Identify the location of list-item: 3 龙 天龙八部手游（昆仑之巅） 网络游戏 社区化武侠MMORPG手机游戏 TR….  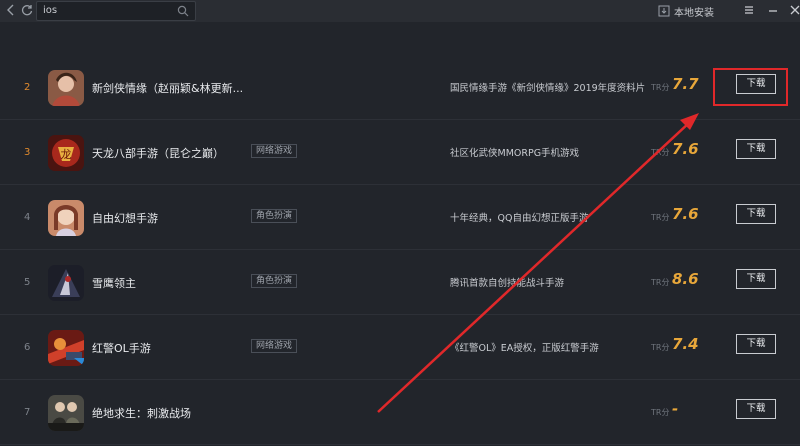
(400, 153).